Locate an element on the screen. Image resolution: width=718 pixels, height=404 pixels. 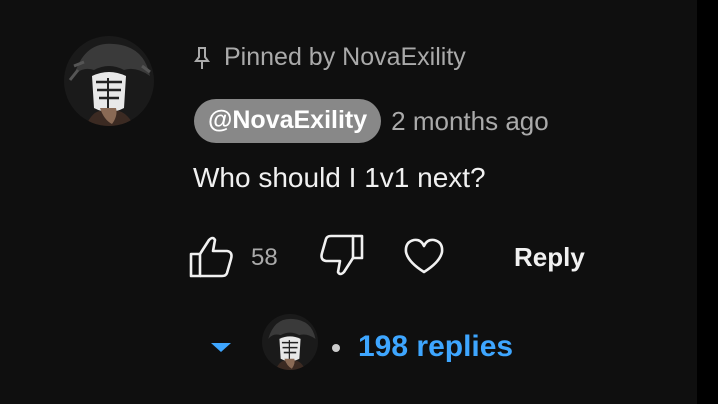
pinned-label: Pinned by NovaExility is located at coordinates (345, 57).